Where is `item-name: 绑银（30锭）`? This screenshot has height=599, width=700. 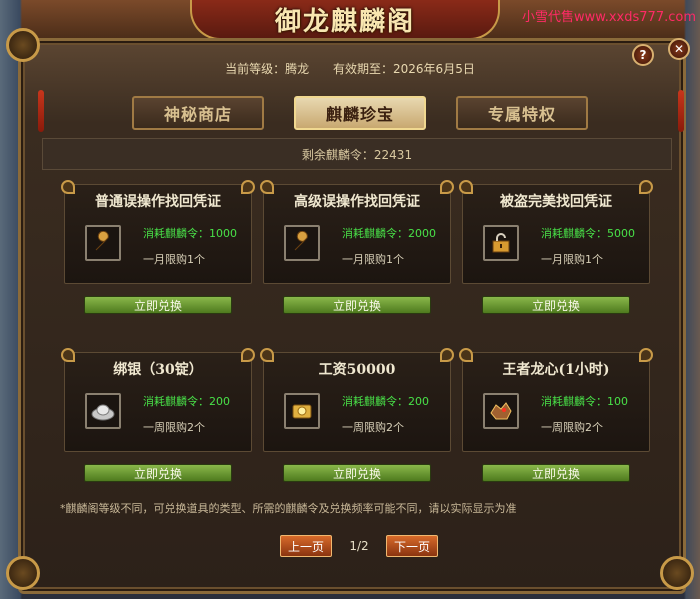
item-name: 绑银（30锭） is located at coordinates (158, 370).